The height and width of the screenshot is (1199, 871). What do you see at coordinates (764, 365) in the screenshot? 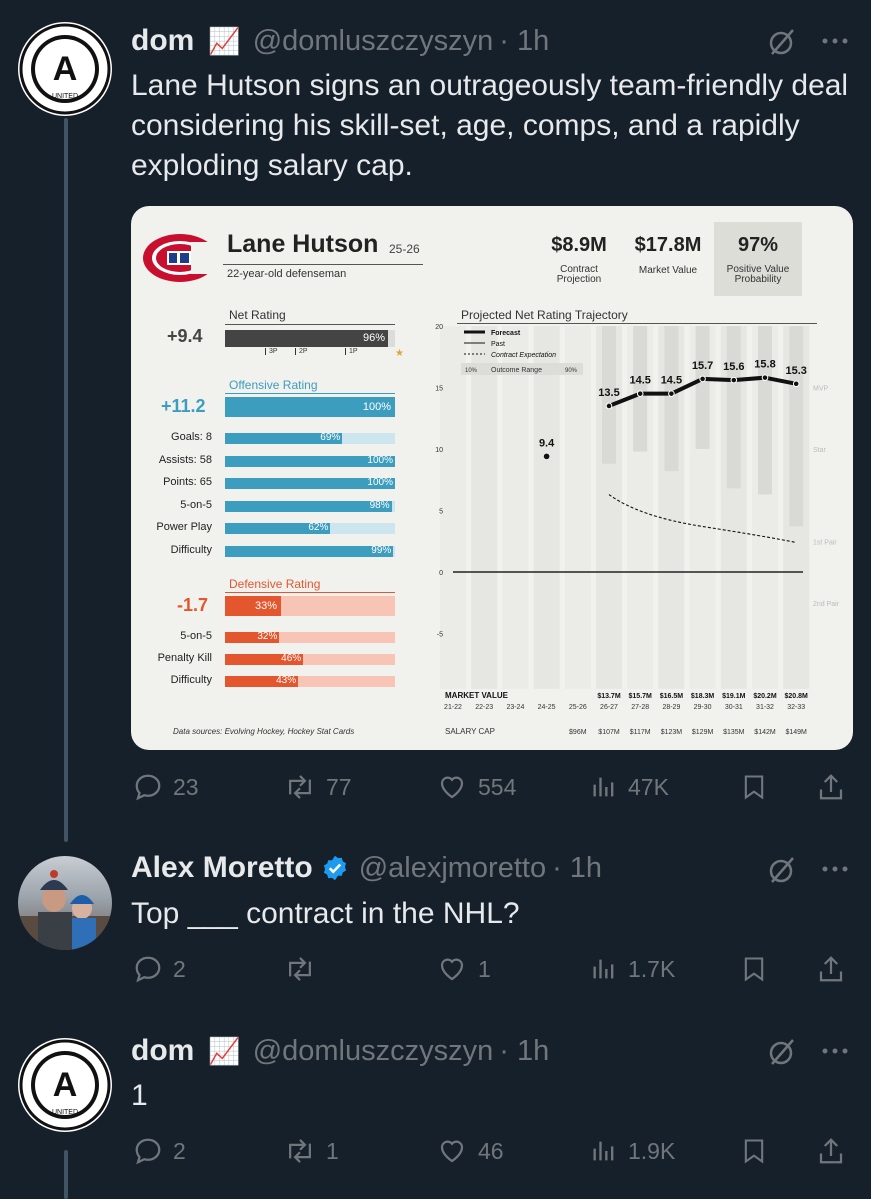
I see `forecast-point-label: 15.8` at bounding box center [764, 365].